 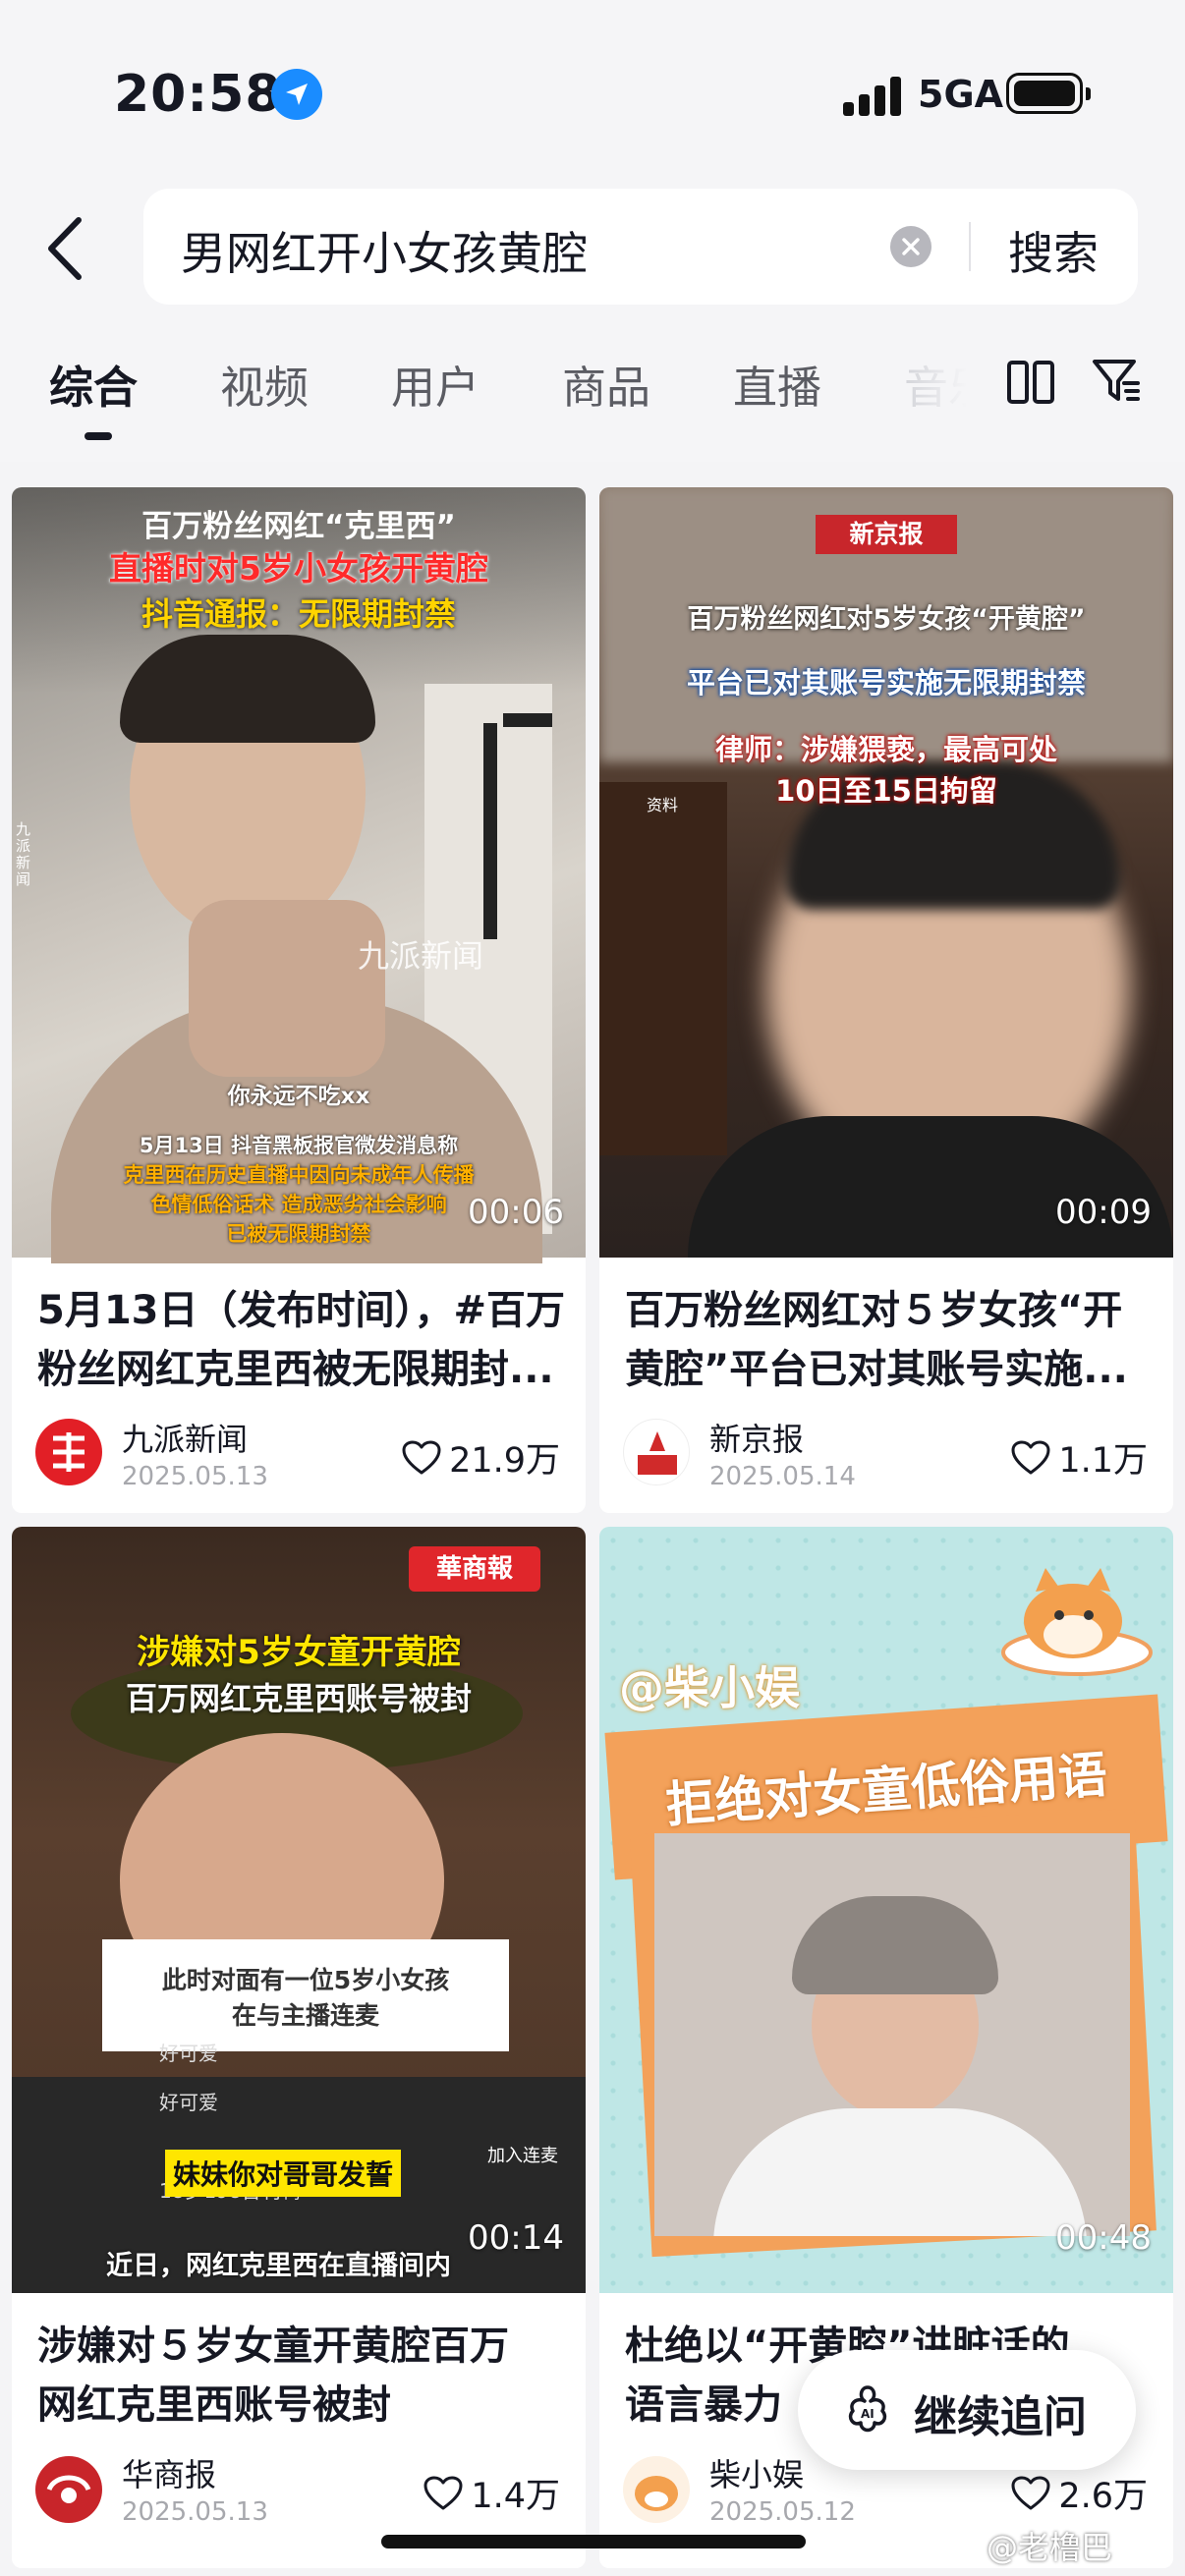 I want to click on dog-mascot-icon, so click(x=1072, y=1613).